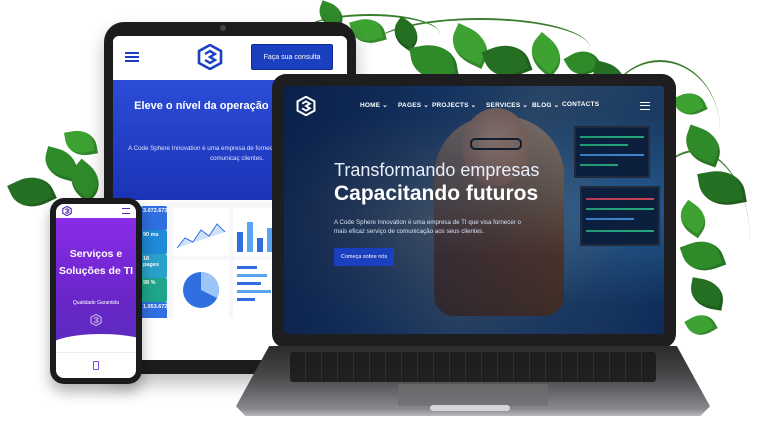  I want to click on kpi-card: 90 ms, so click(154, 242).